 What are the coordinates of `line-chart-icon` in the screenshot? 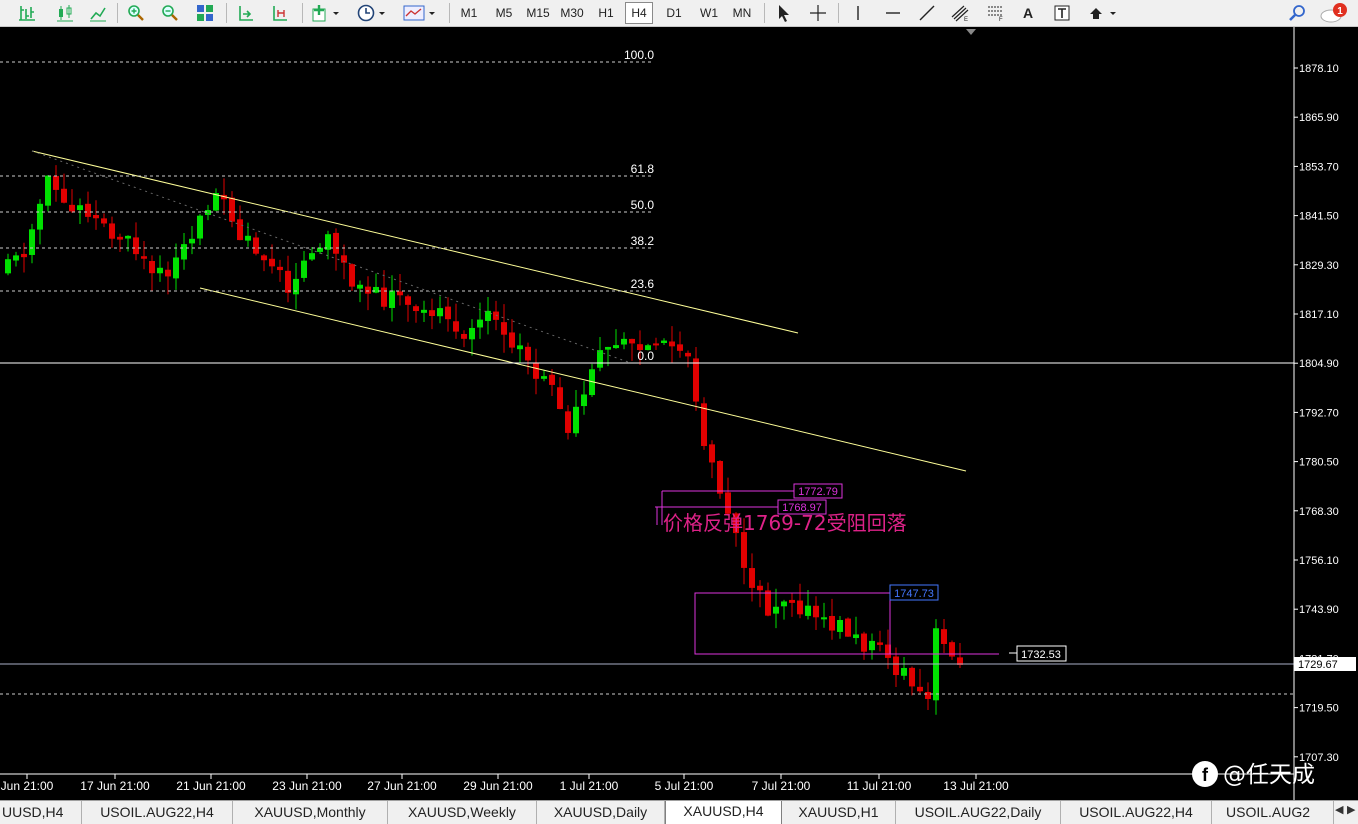 It's located at (98, 13).